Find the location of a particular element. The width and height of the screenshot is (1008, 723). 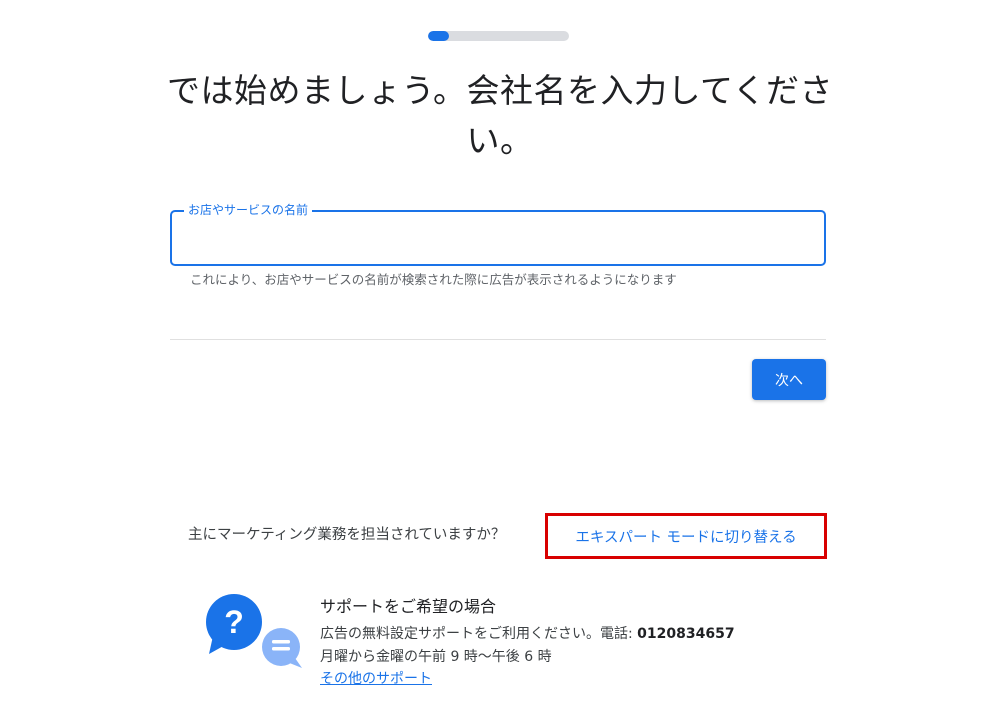

business-name-helper-text: これにより、お店やサービスの名前が検索された際に広告が表示されるようになります is located at coordinates (433, 279).